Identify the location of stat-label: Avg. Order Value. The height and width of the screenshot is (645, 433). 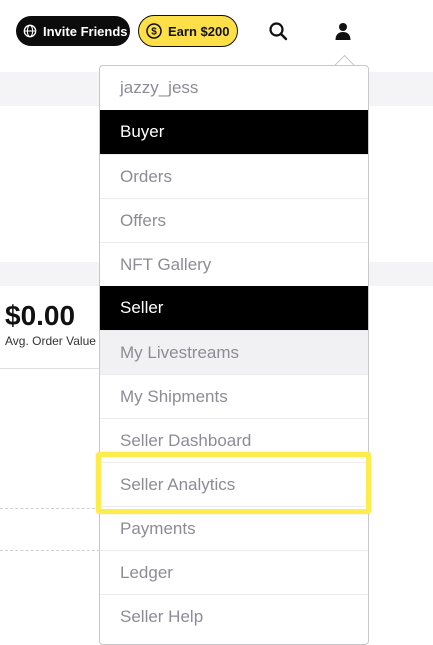
(50, 341).